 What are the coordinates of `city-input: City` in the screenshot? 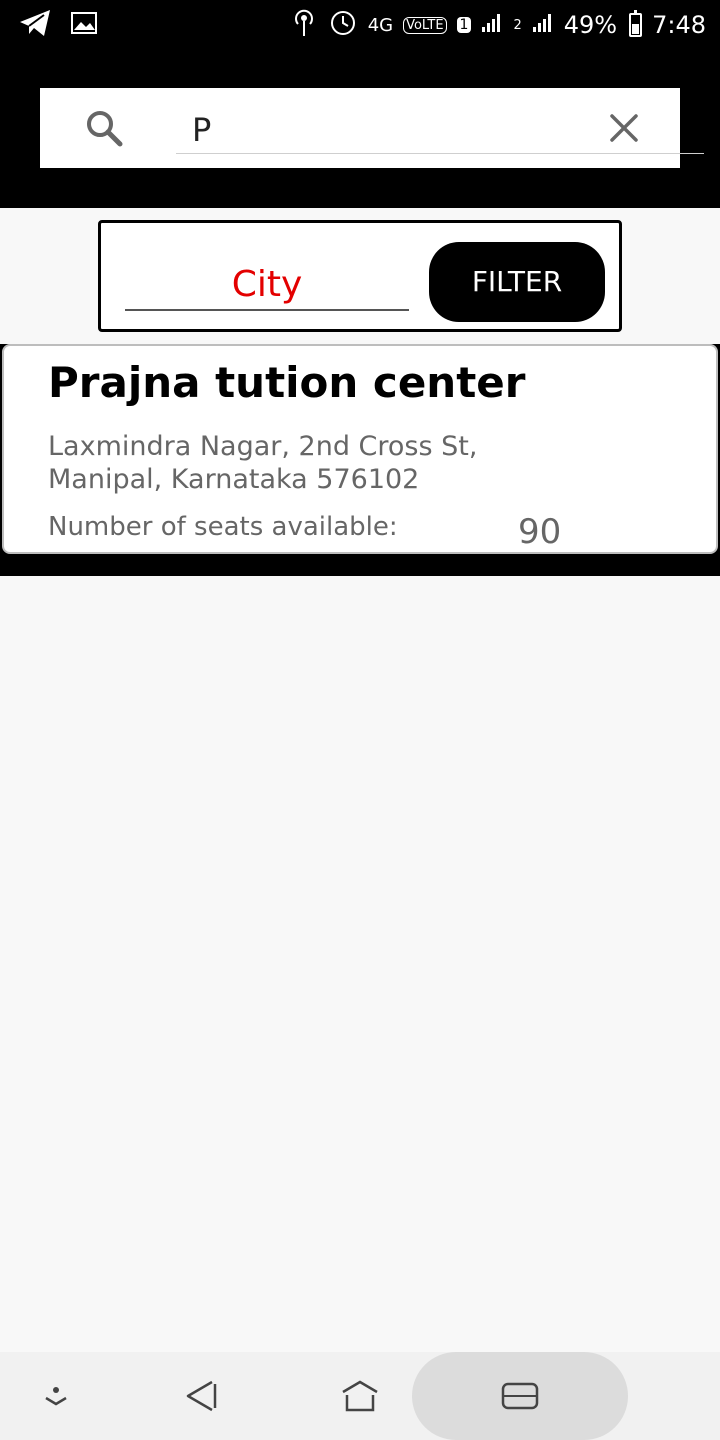 It's located at (267, 285).